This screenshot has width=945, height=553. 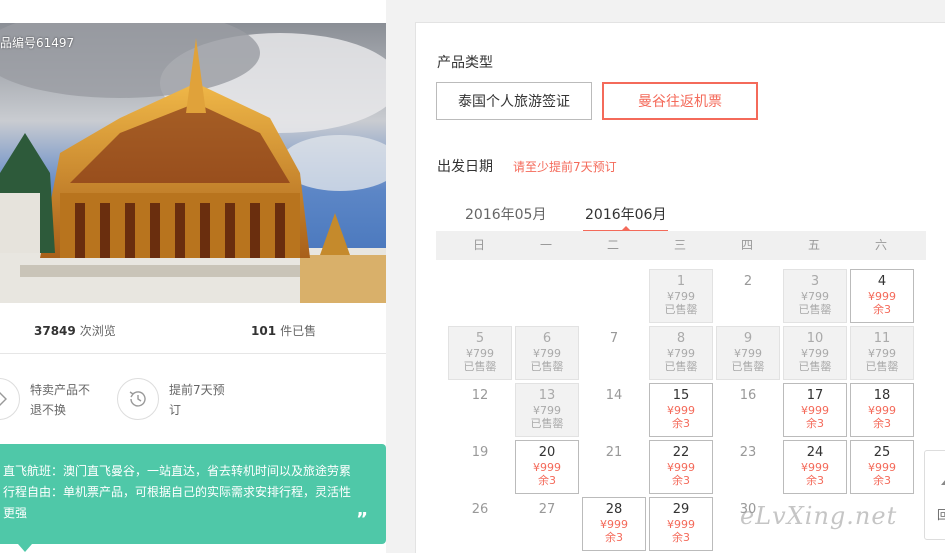 I want to click on calendar-day-25: 25 ¥999 余3, so click(x=882, y=467).